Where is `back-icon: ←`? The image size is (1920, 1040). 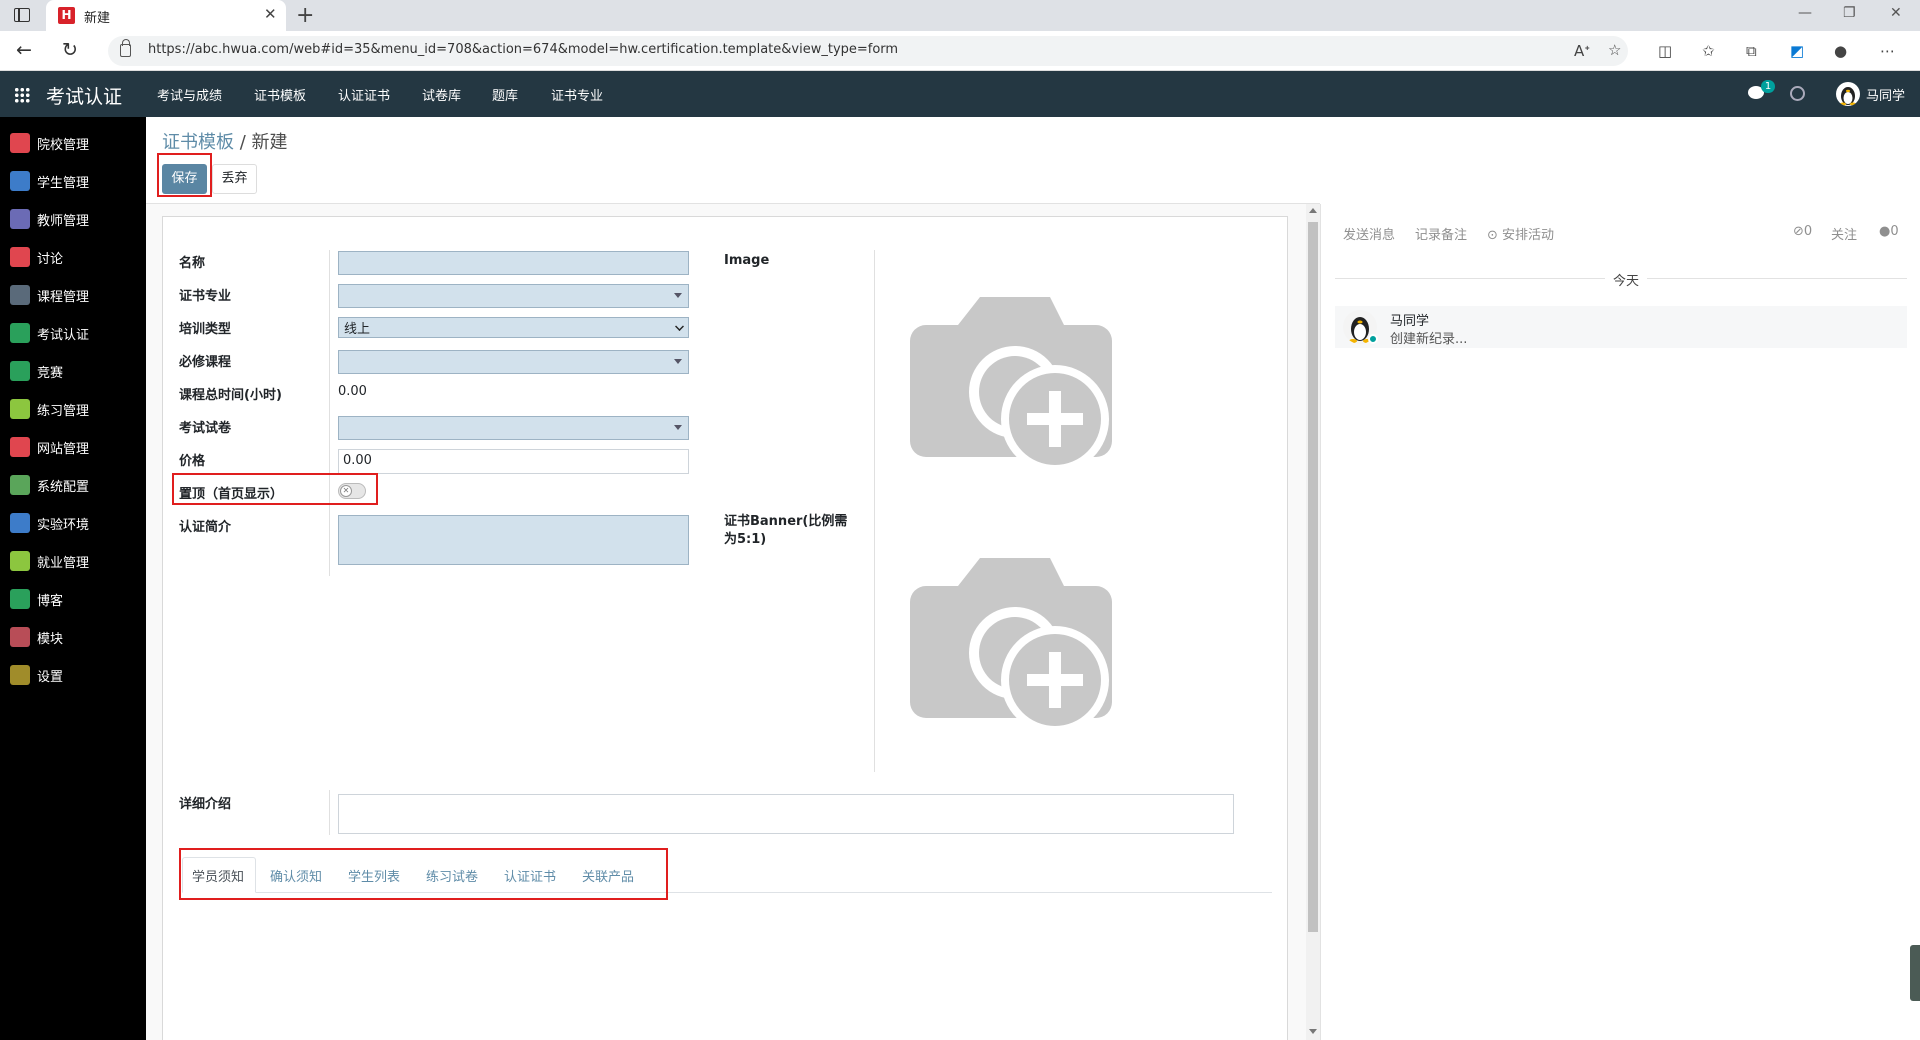 back-icon: ← is located at coordinates (24, 50).